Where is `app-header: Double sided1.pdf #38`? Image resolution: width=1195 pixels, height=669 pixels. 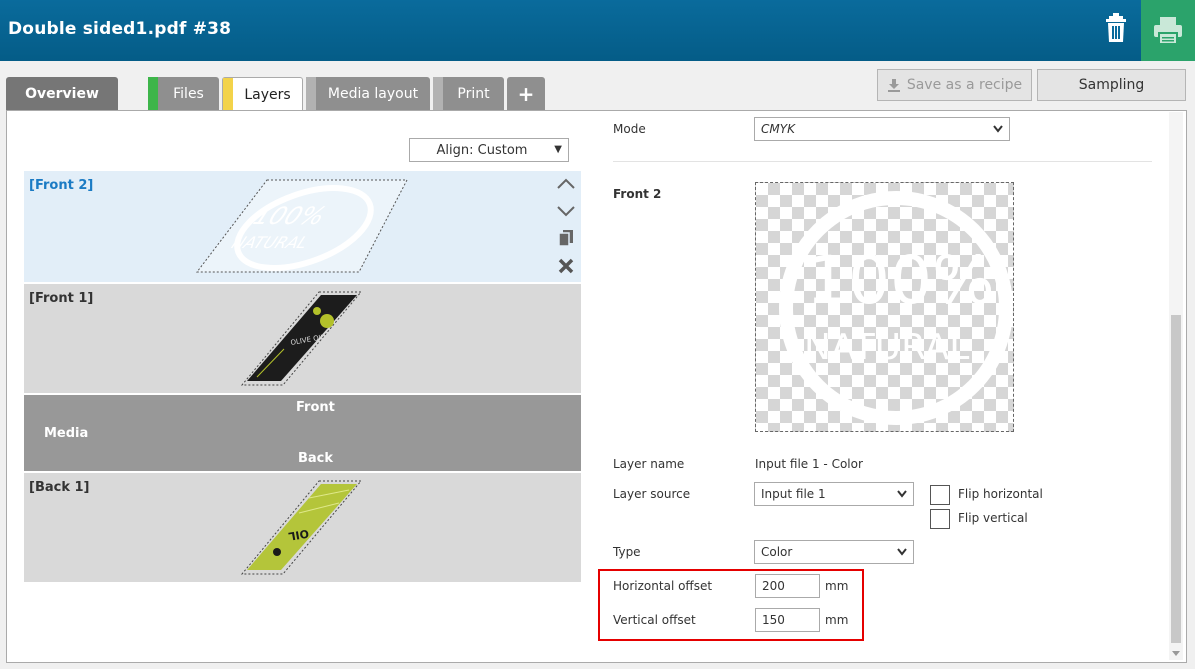
app-header: Double sided1.pdf #38 is located at coordinates (597, 30).